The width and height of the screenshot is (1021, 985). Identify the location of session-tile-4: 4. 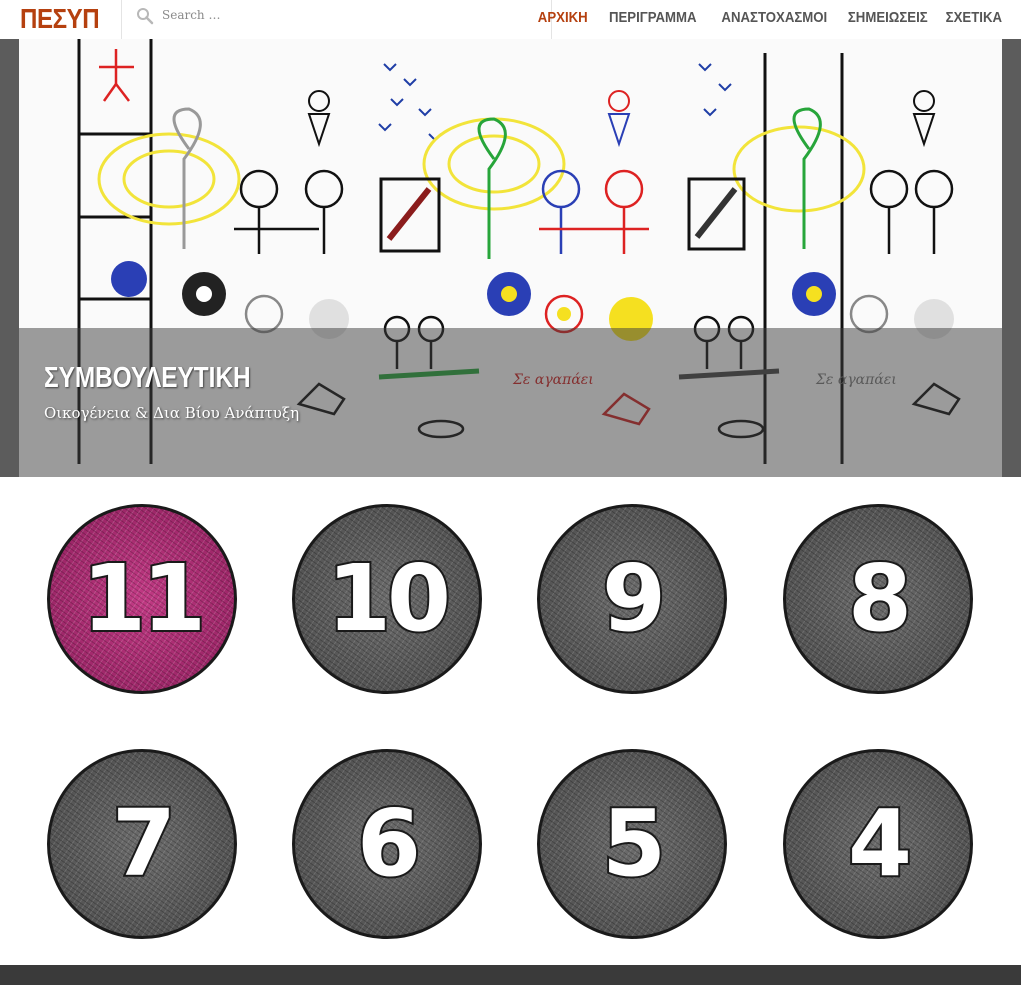
(878, 844).